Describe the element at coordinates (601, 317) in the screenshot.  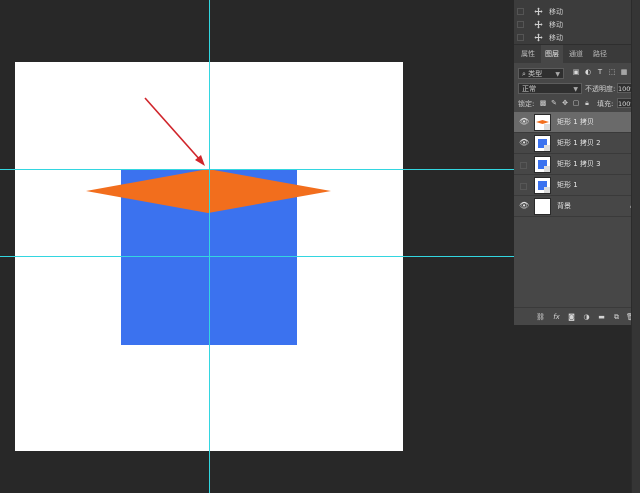
I see `group-folder-icon: ▬` at that location.